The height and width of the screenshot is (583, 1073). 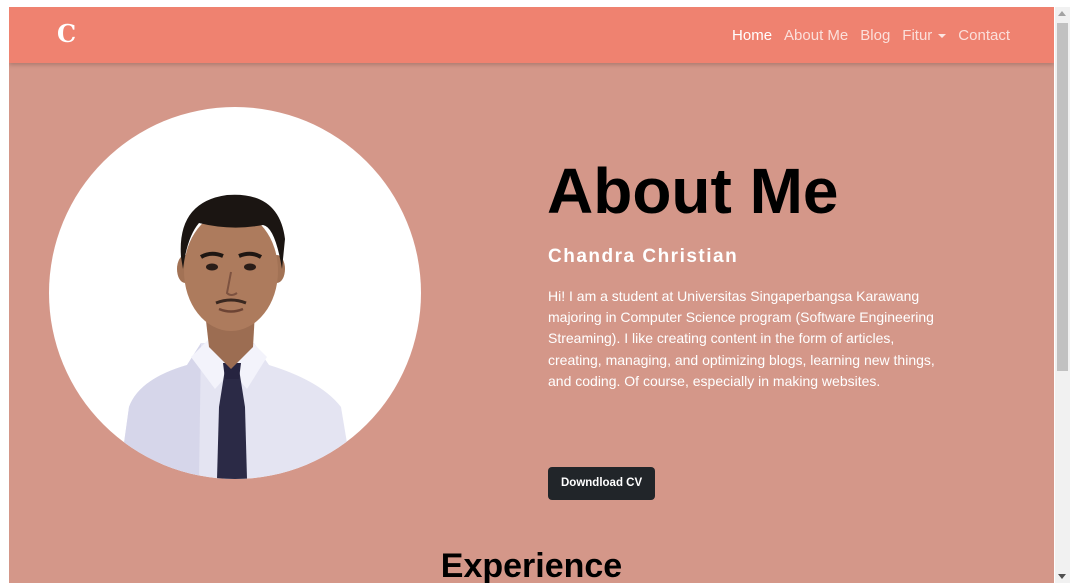 I want to click on brand-logo: C, so click(x=66, y=34).